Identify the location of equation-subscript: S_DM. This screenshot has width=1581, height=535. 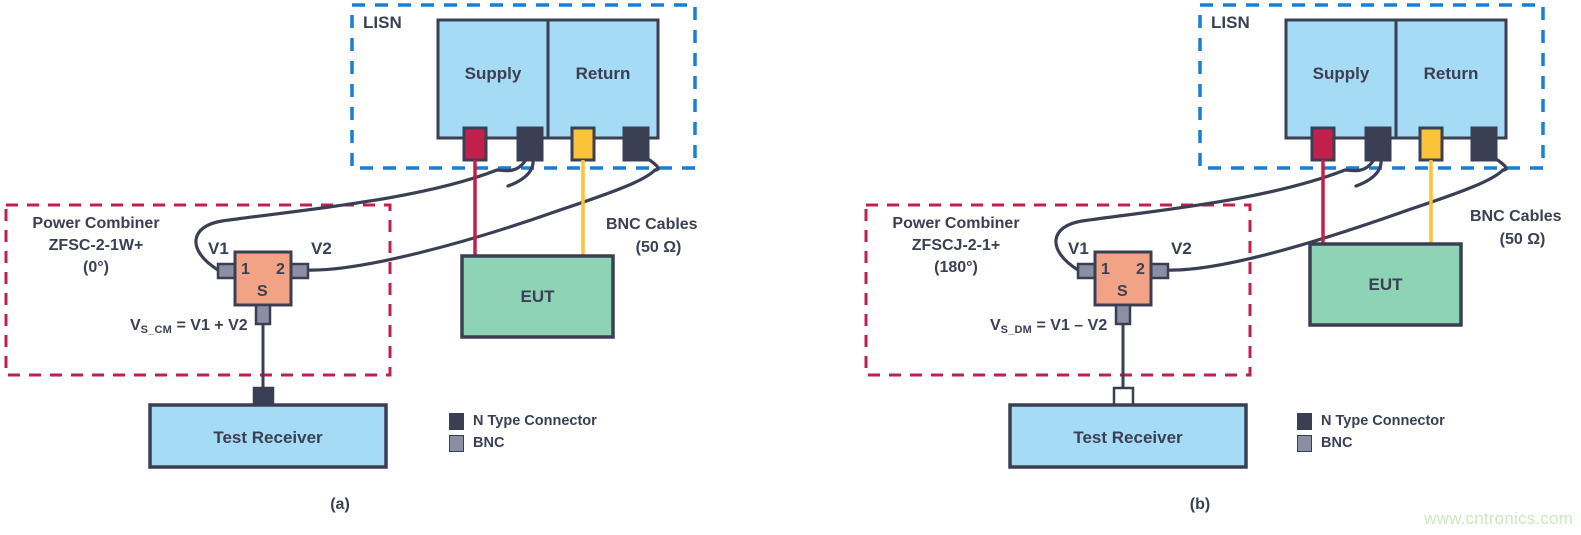
(1016, 330).